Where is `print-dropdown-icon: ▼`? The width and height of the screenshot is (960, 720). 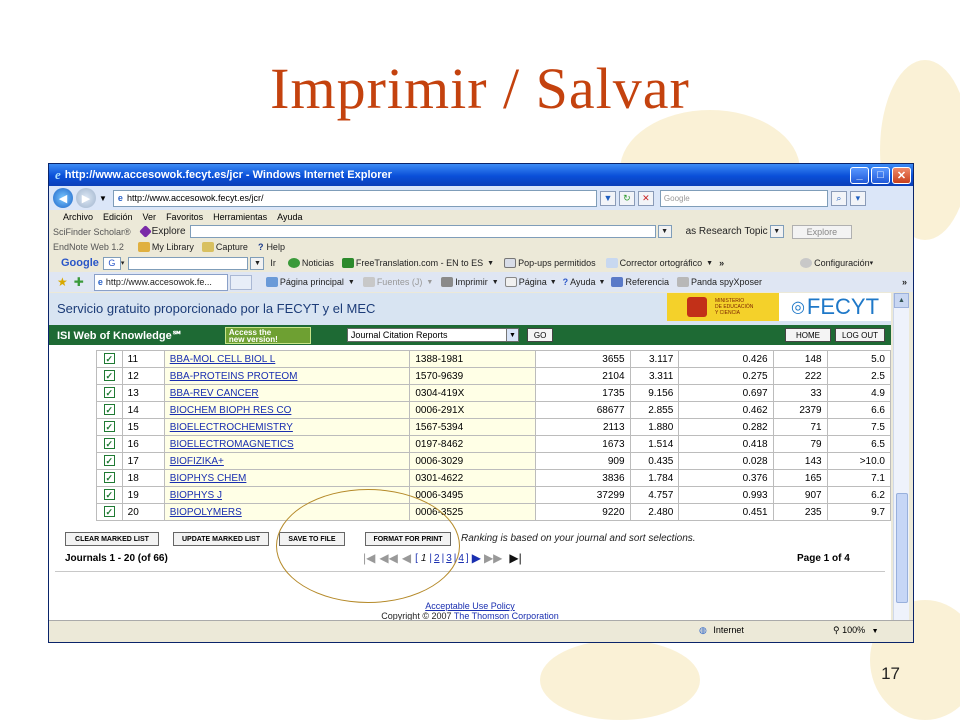
print-dropdown-icon: ▼ is located at coordinates (495, 282).